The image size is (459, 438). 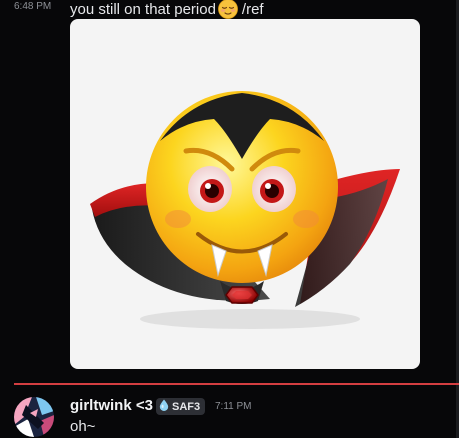 I want to click on message-row: 6:48 PM you still on that period /ref, so click(x=227, y=10).